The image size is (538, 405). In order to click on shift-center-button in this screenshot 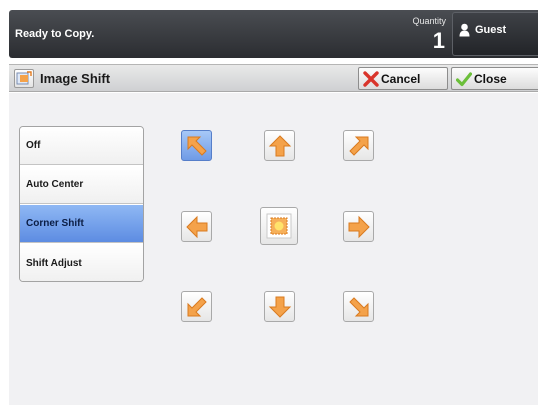, I will do `click(279, 226)`.